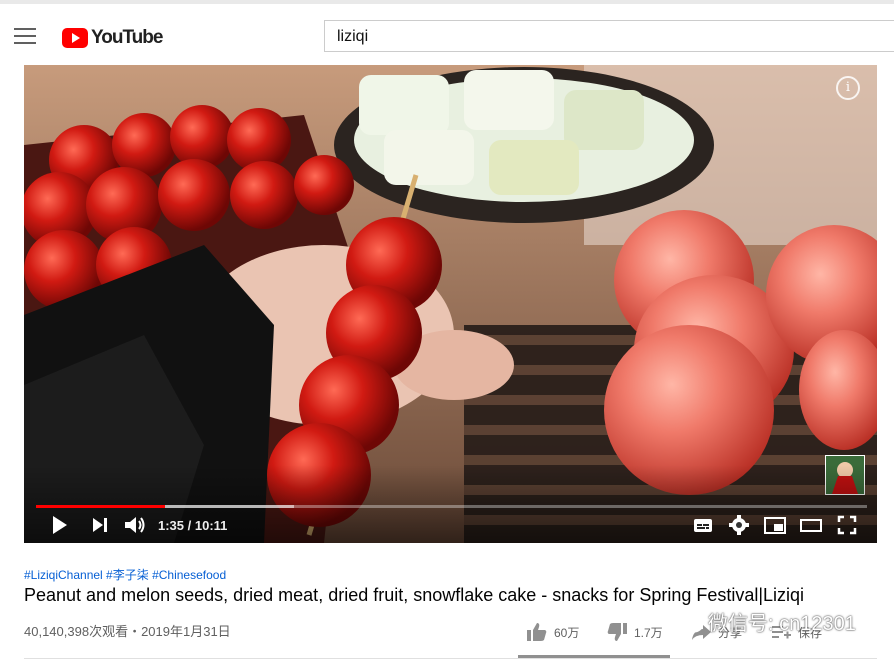 The width and height of the screenshot is (894, 660). Describe the element at coordinates (100, 506) in the screenshot. I see `progress-played` at that location.